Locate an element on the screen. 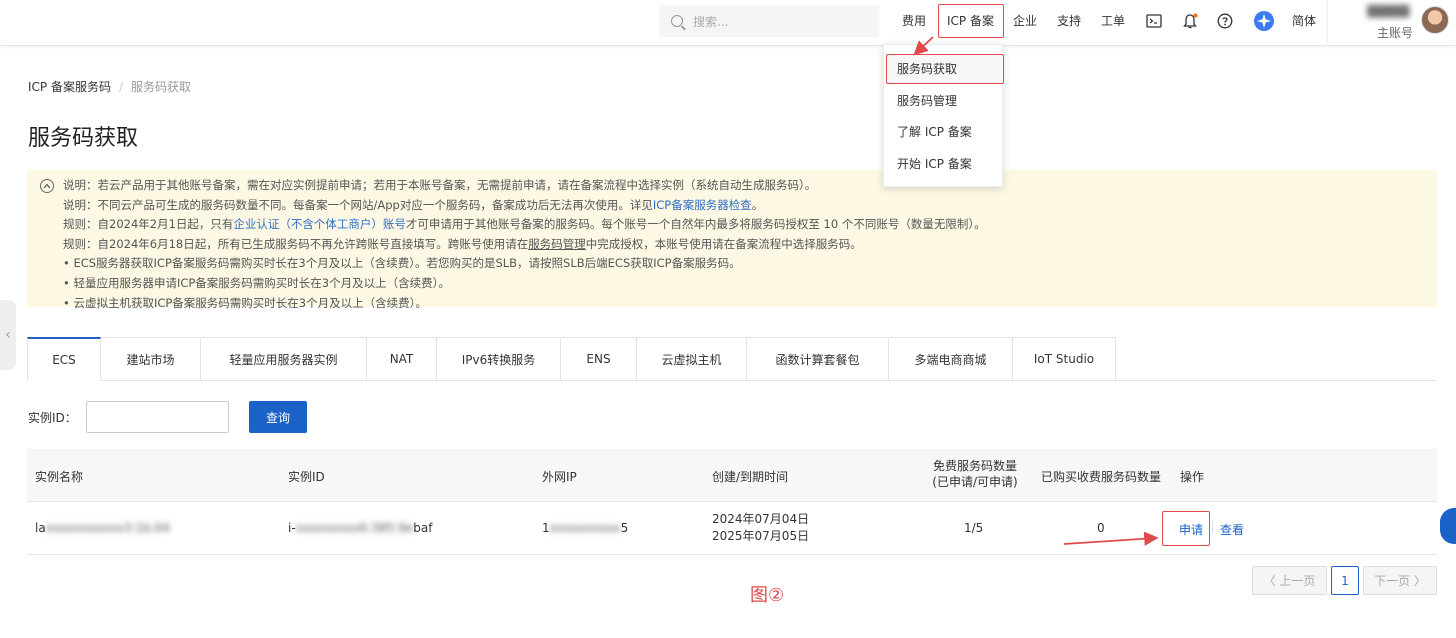 The height and width of the screenshot is (638, 1456). tab-ecs: ECS is located at coordinates (64, 359).